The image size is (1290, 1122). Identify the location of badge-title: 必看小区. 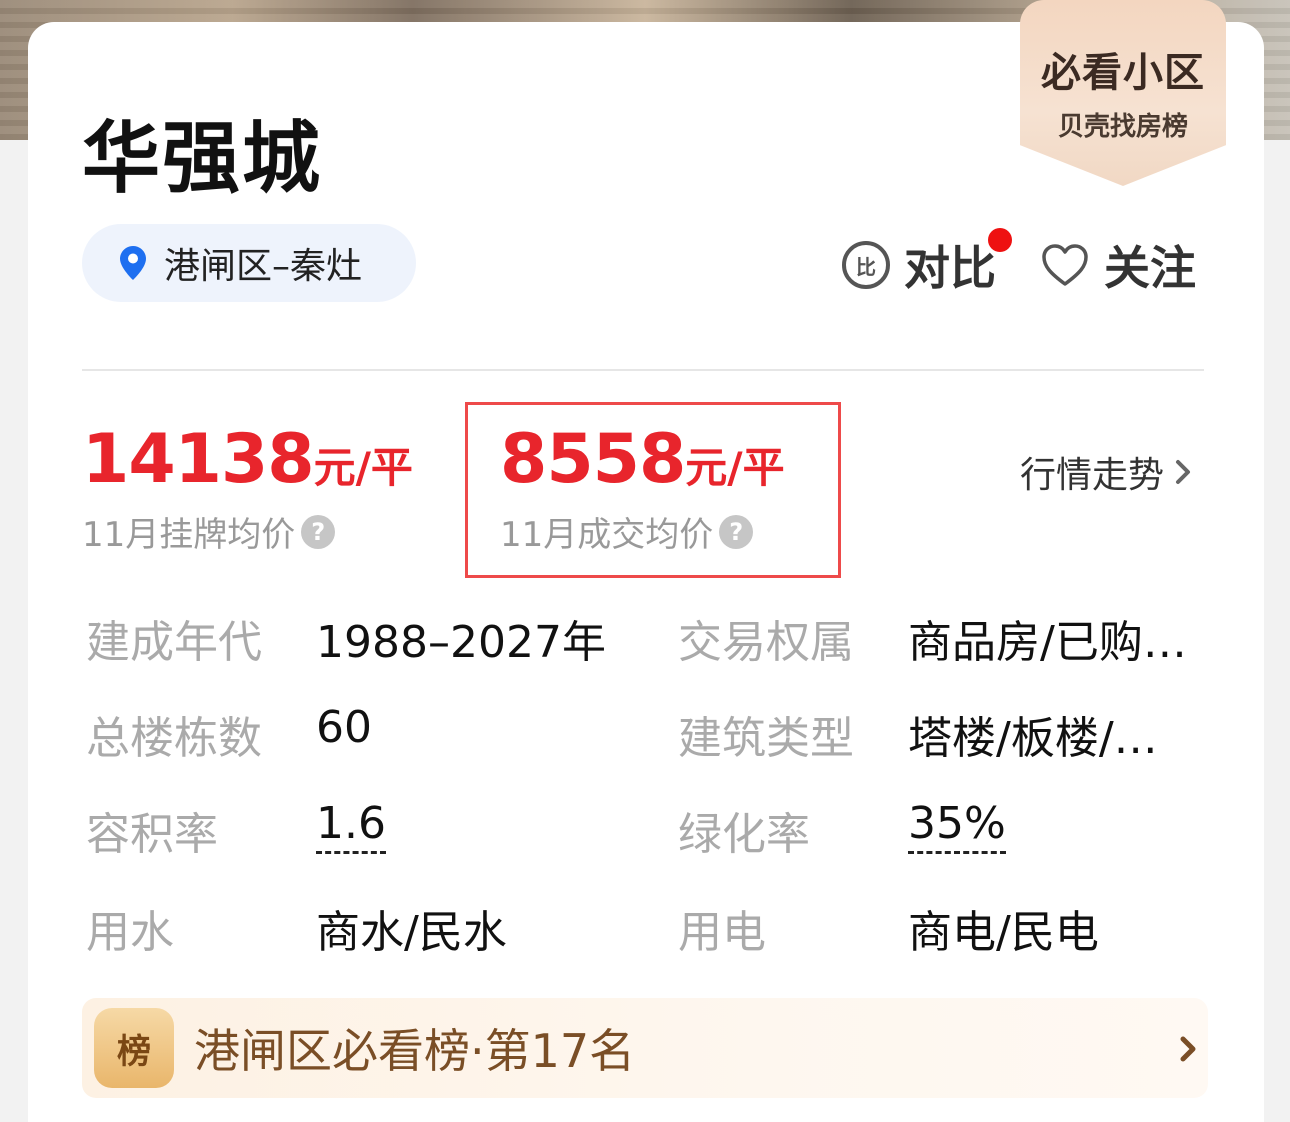
(1123, 73).